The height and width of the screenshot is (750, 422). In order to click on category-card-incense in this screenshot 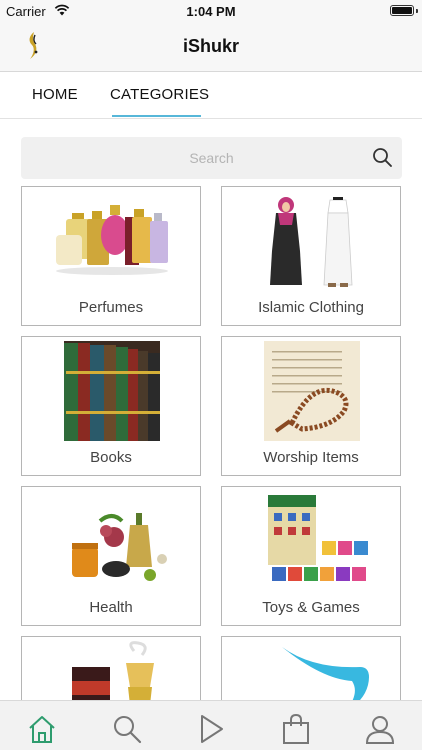, I will do `click(111, 668)`.